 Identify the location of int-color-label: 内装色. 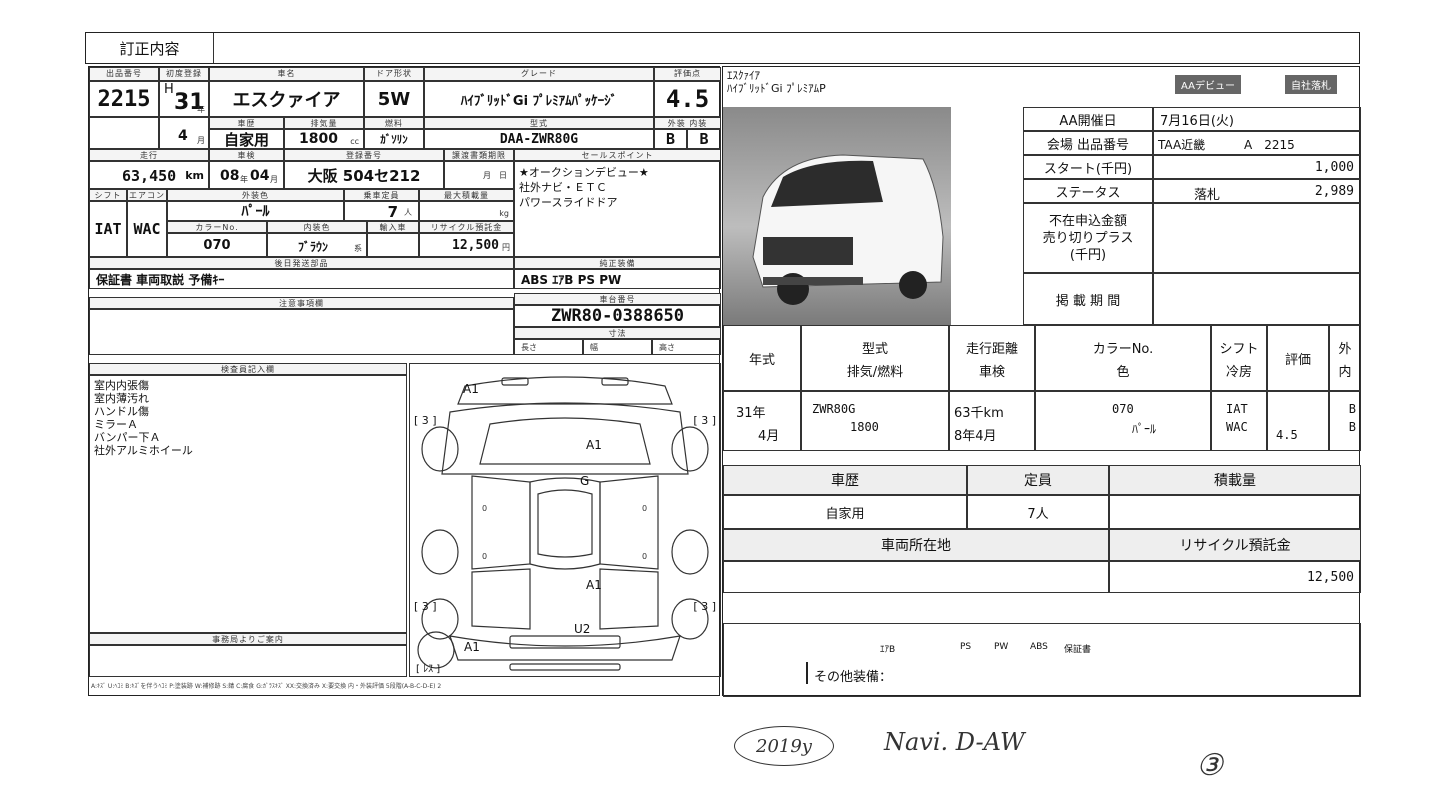
(317, 227).